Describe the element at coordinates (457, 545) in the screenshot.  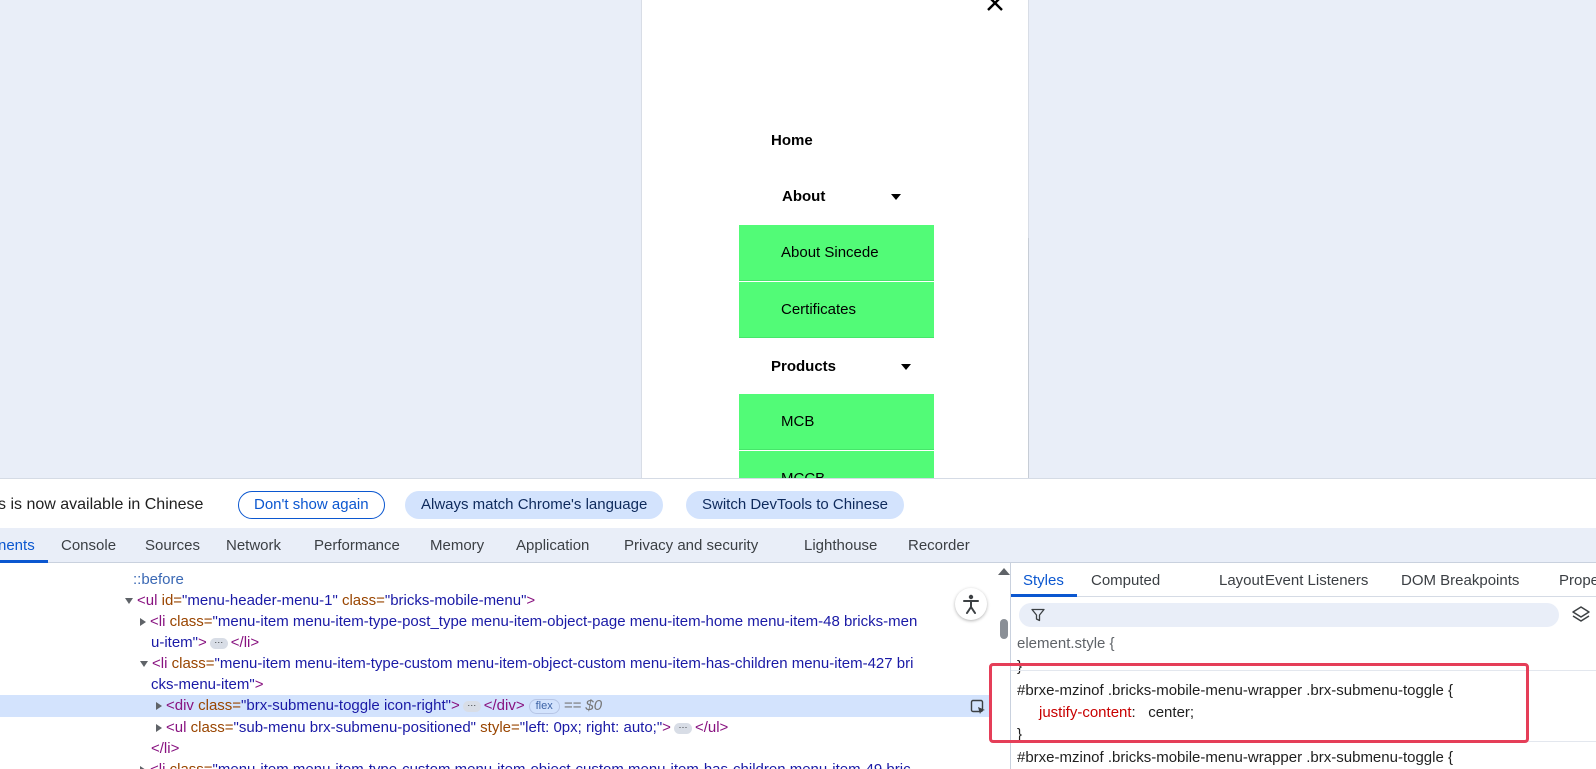
I see `tab-memory: Memory` at that location.